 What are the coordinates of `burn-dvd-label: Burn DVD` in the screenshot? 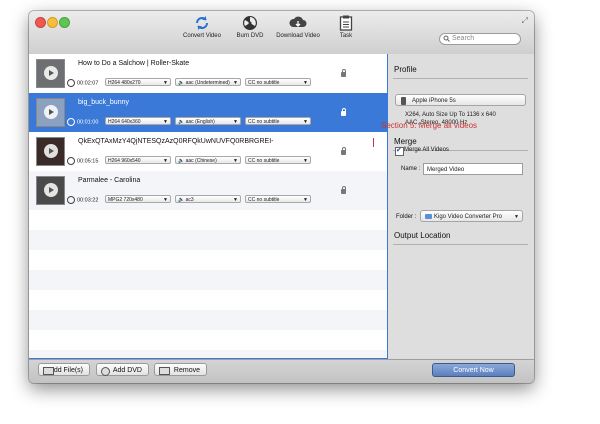 It's located at (250, 36).